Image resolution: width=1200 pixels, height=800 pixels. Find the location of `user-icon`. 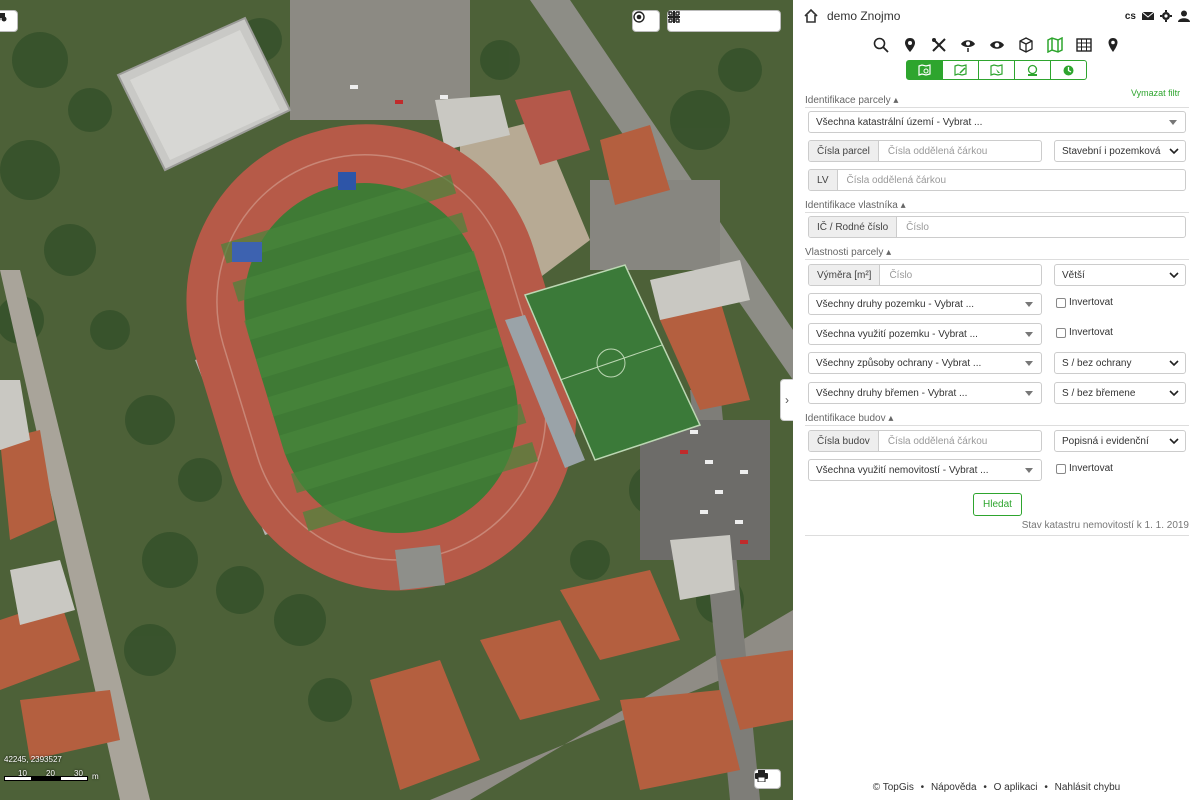

user-icon is located at coordinates (1184, 16).